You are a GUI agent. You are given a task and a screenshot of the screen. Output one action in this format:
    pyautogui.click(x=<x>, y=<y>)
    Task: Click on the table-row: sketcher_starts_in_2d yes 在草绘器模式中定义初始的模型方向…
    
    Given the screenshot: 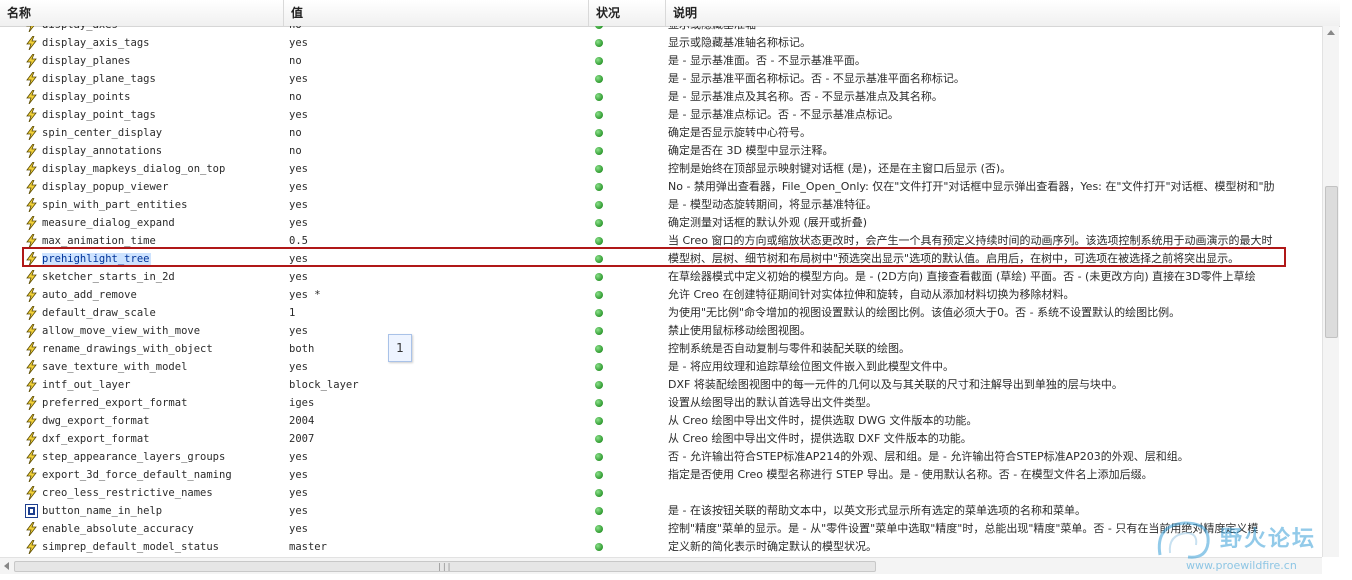 What is the action you would take?
    pyautogui.click(x=661, y=277)
    